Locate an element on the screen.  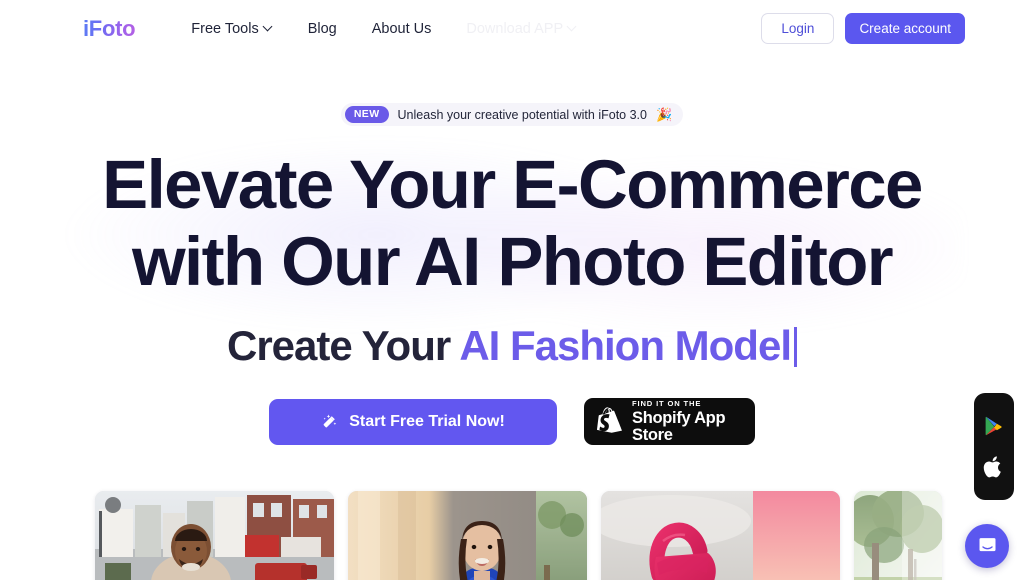
header-actions: Login Create account is located at coordinates (863, 28).